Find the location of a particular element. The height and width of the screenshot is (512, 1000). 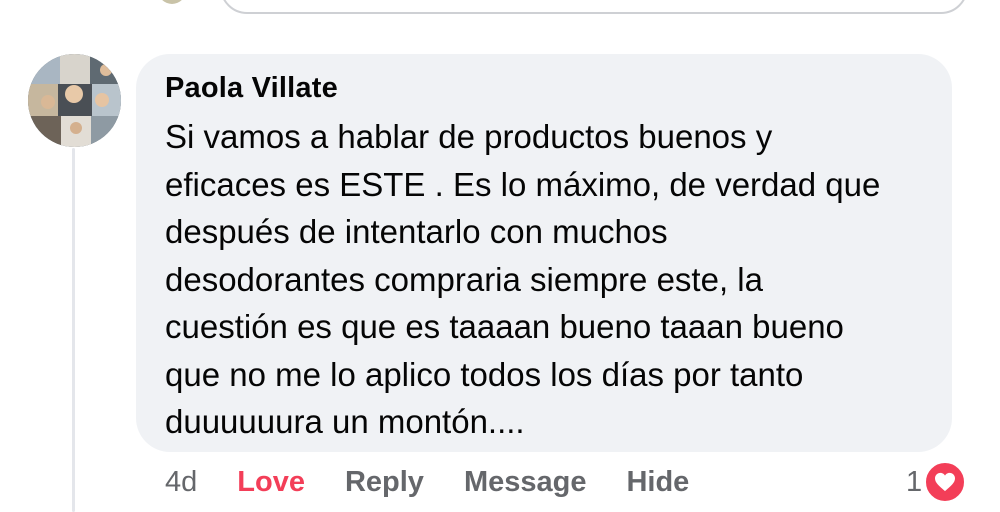

love-button: Love is located at coordinates (271, 482).